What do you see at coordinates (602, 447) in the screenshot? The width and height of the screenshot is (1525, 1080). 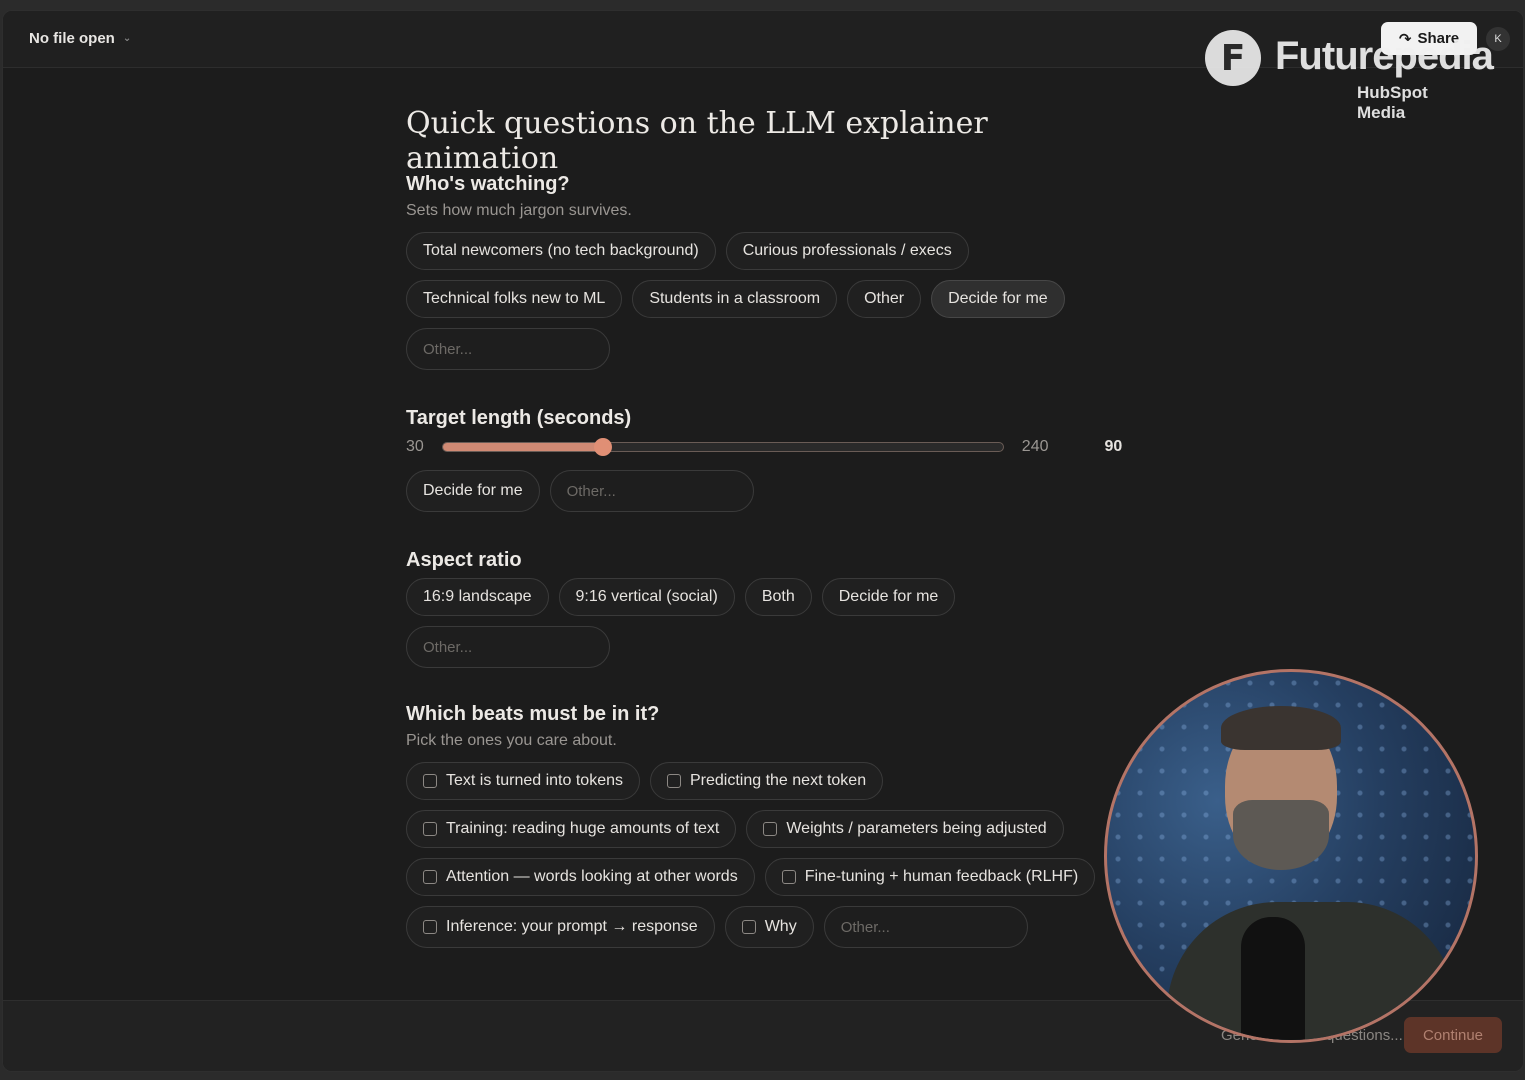 I see `slider-thumb` at bounding box center [602, 447].